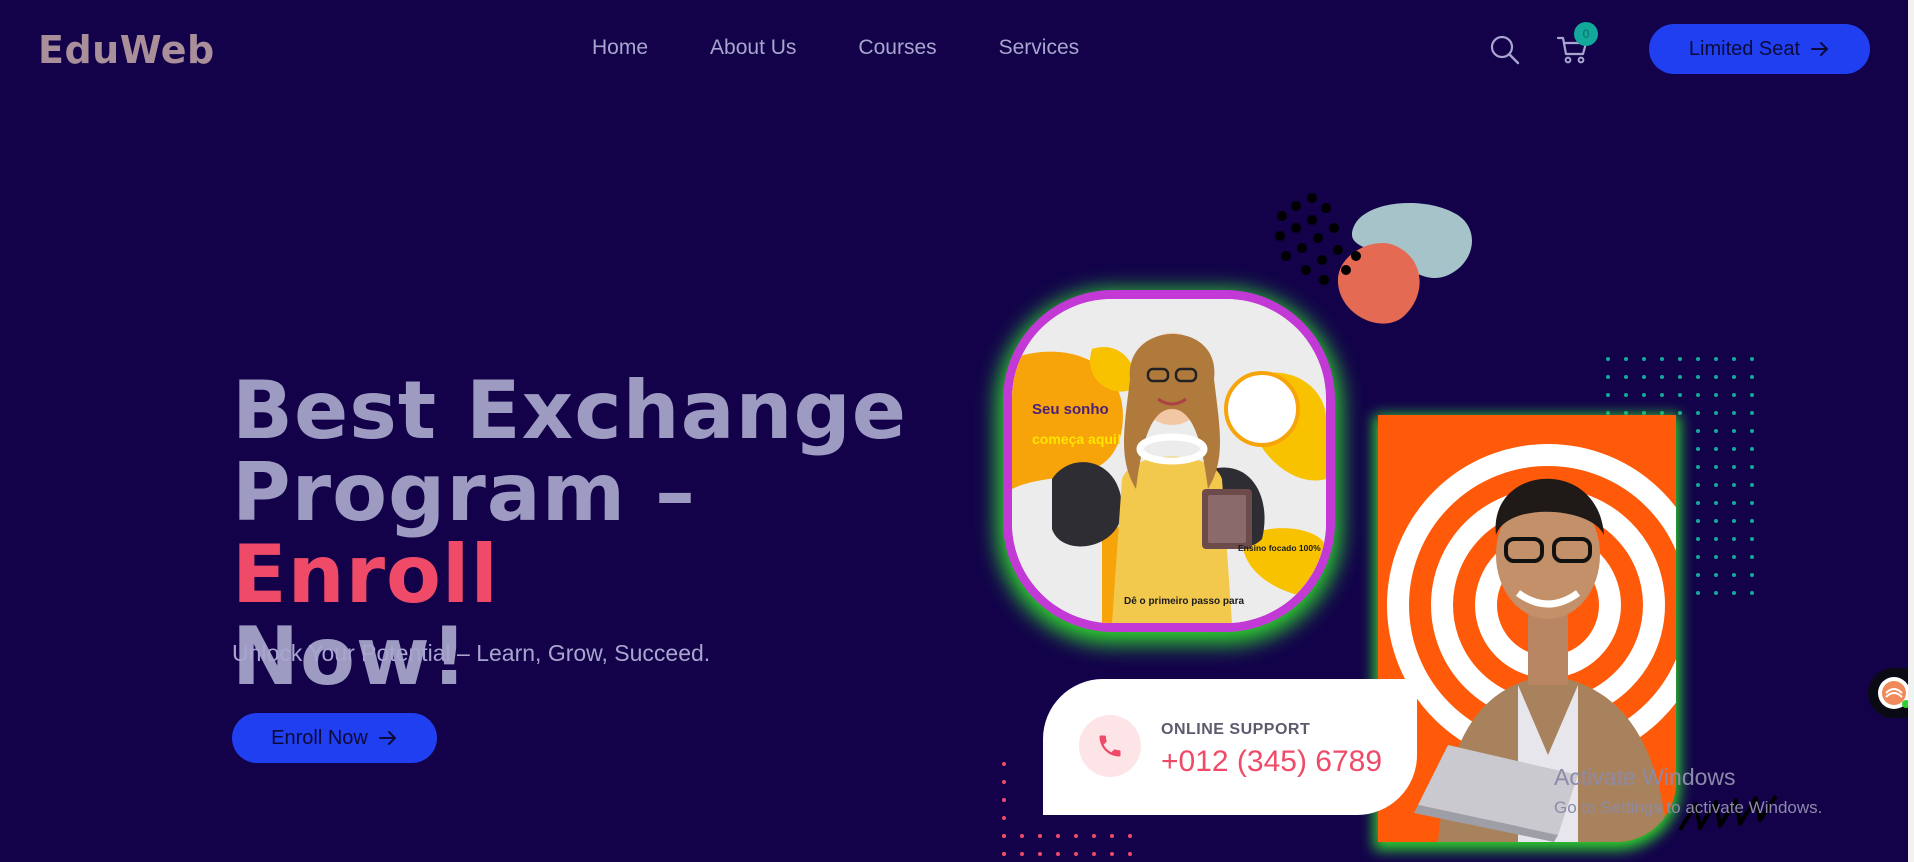 The image size is (1914, 862). I want to click on enroll-now-button: Enroll Now, so click(334, 738).